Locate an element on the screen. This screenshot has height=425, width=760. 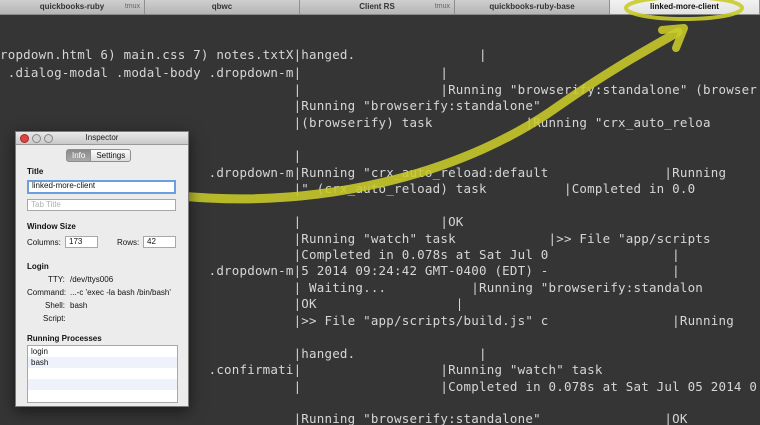
columns-field: 173 is located at coordinates (81, 242).